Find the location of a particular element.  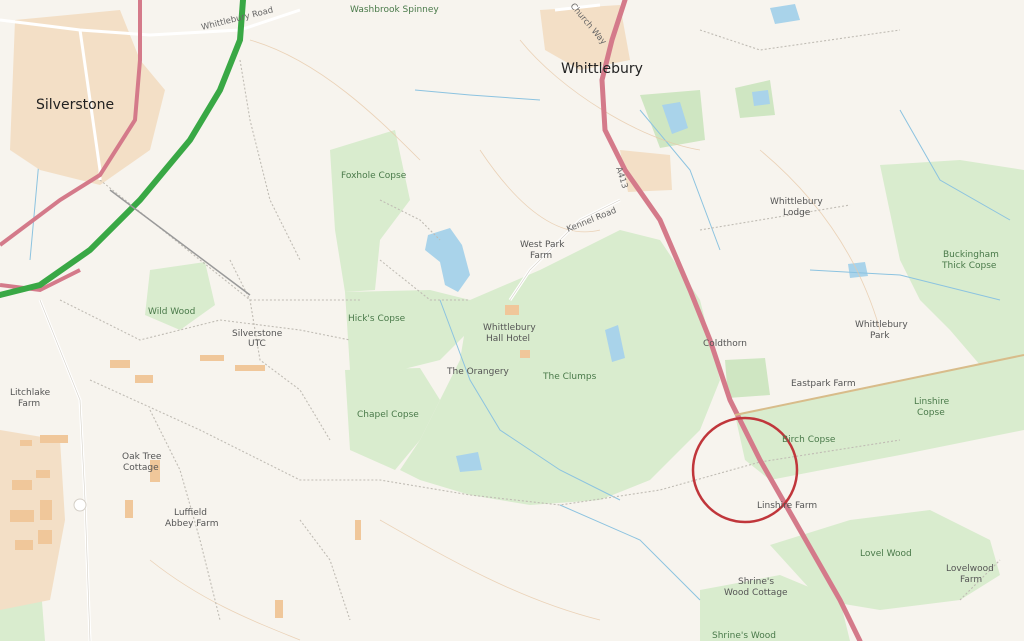

label-wpark-line2: Park is located at coordinates (880, 336).